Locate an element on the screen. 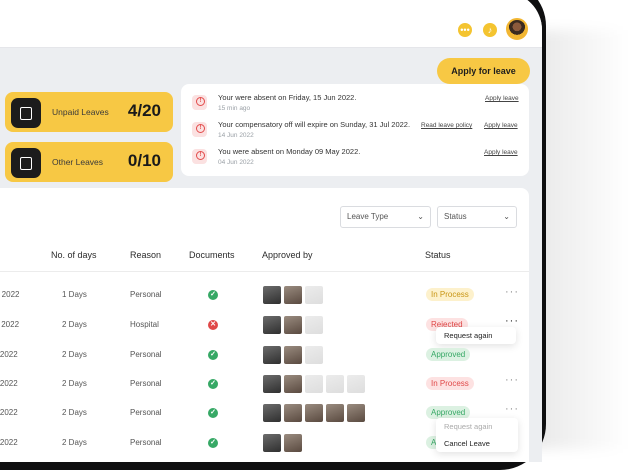 The width and height of the screenshot is (628, 470). notification-time: 04 Jun 2022 is located at coordinates (236, 162).